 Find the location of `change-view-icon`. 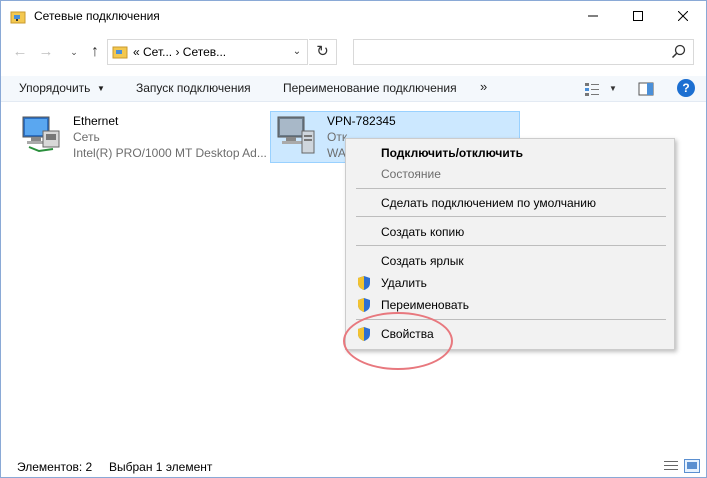

change-view-icon is located at coordinates (592, 89).